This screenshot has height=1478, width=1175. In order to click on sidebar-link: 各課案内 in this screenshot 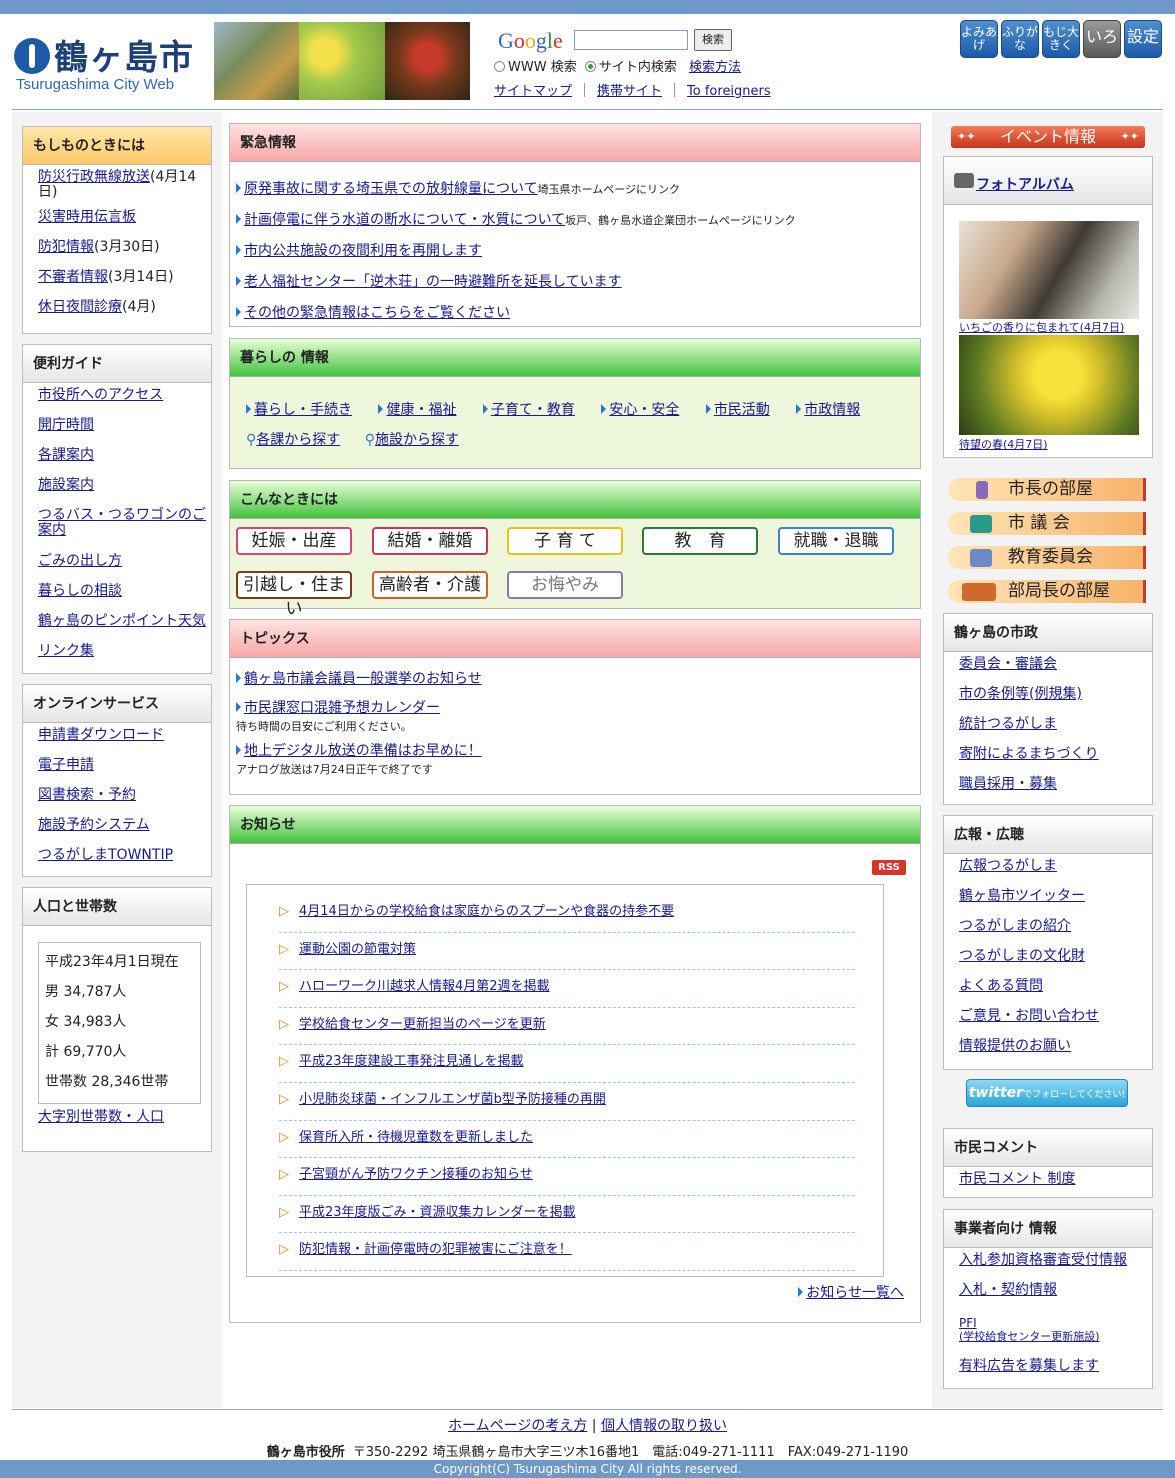, I will do `click(66, 455)`.